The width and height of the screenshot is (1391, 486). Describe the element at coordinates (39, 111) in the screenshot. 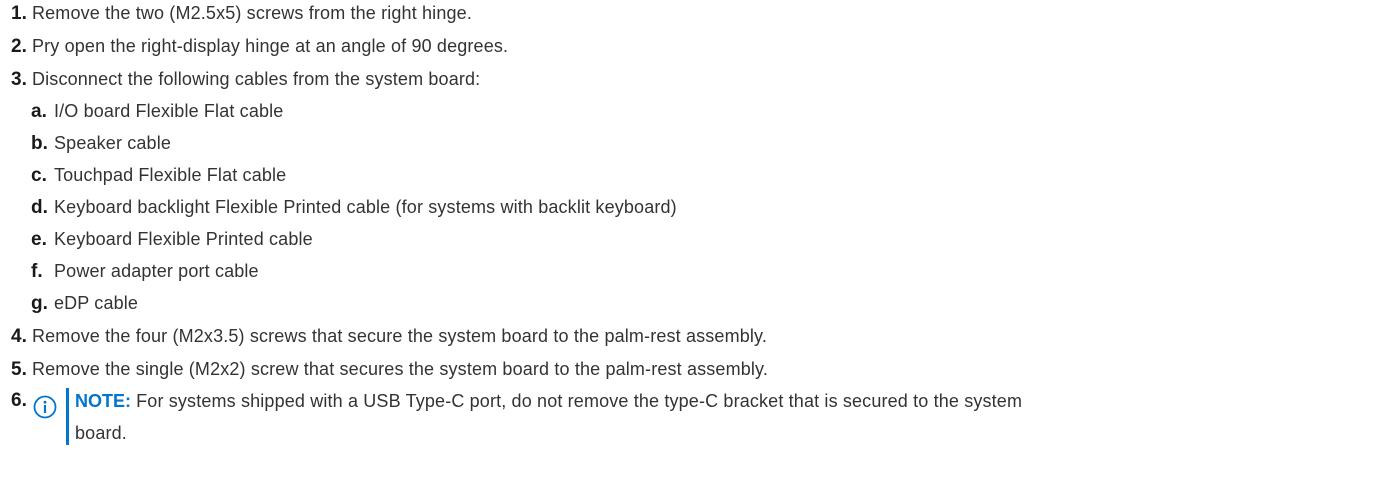

I see `substep-letter: a.` at that location.